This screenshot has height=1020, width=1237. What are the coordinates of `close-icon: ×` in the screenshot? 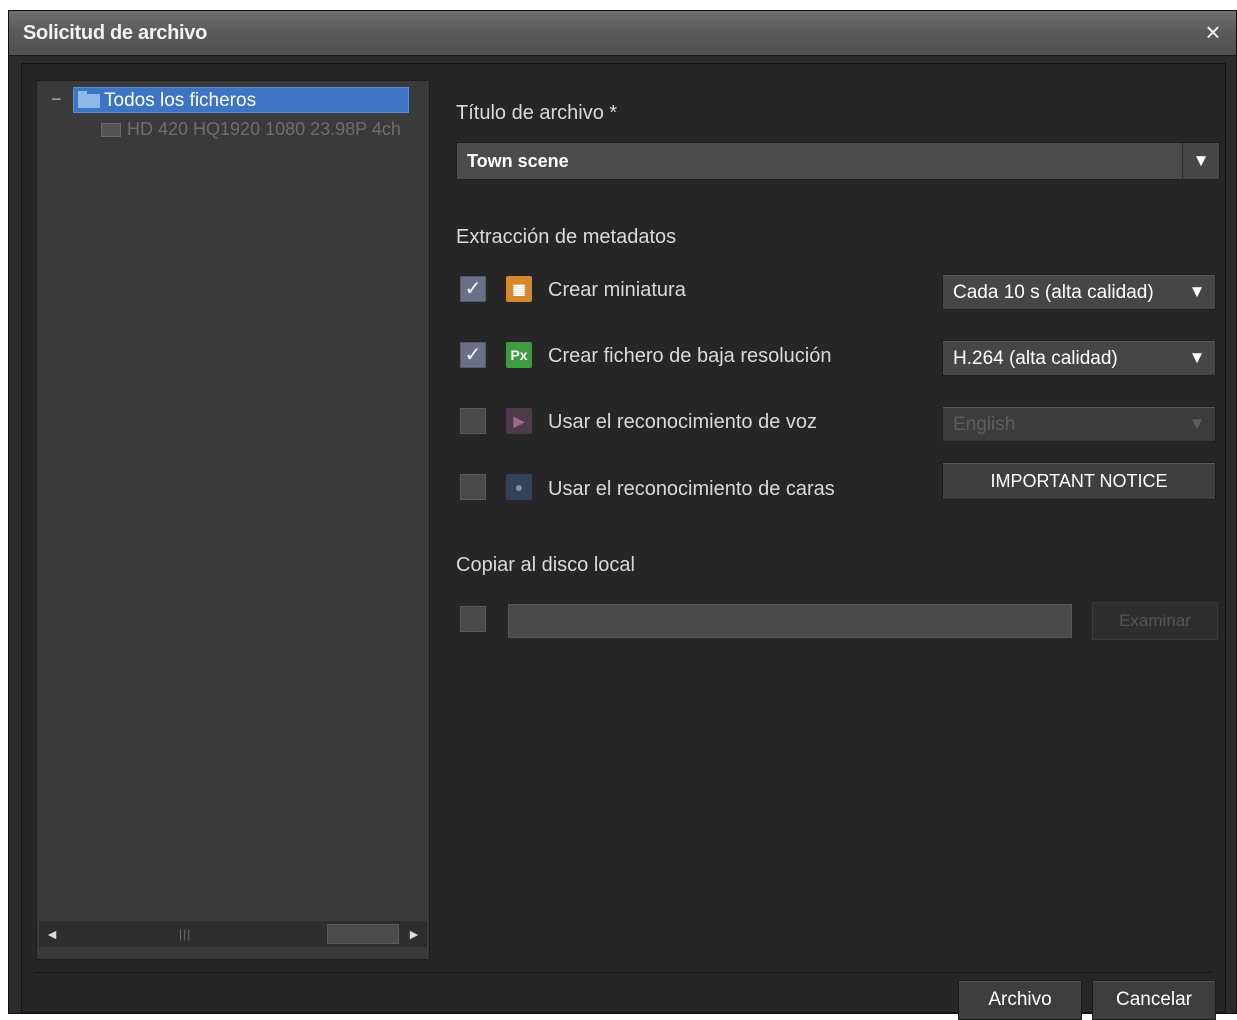 It's located at (1213, 32).